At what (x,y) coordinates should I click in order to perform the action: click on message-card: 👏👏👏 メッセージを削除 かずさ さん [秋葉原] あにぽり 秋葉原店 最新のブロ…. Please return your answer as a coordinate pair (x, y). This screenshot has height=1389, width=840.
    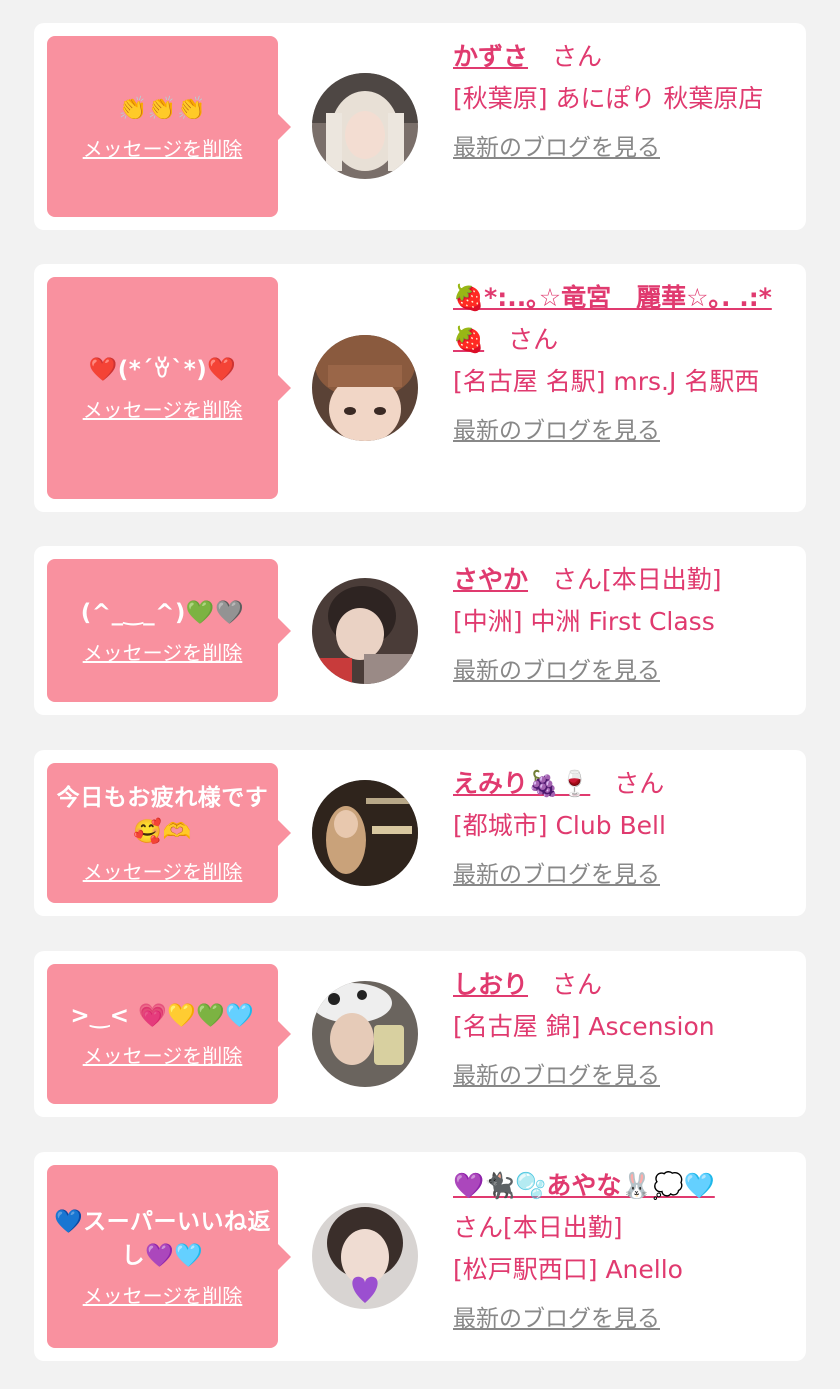
    Looking at the image, I should click on (420, 126).